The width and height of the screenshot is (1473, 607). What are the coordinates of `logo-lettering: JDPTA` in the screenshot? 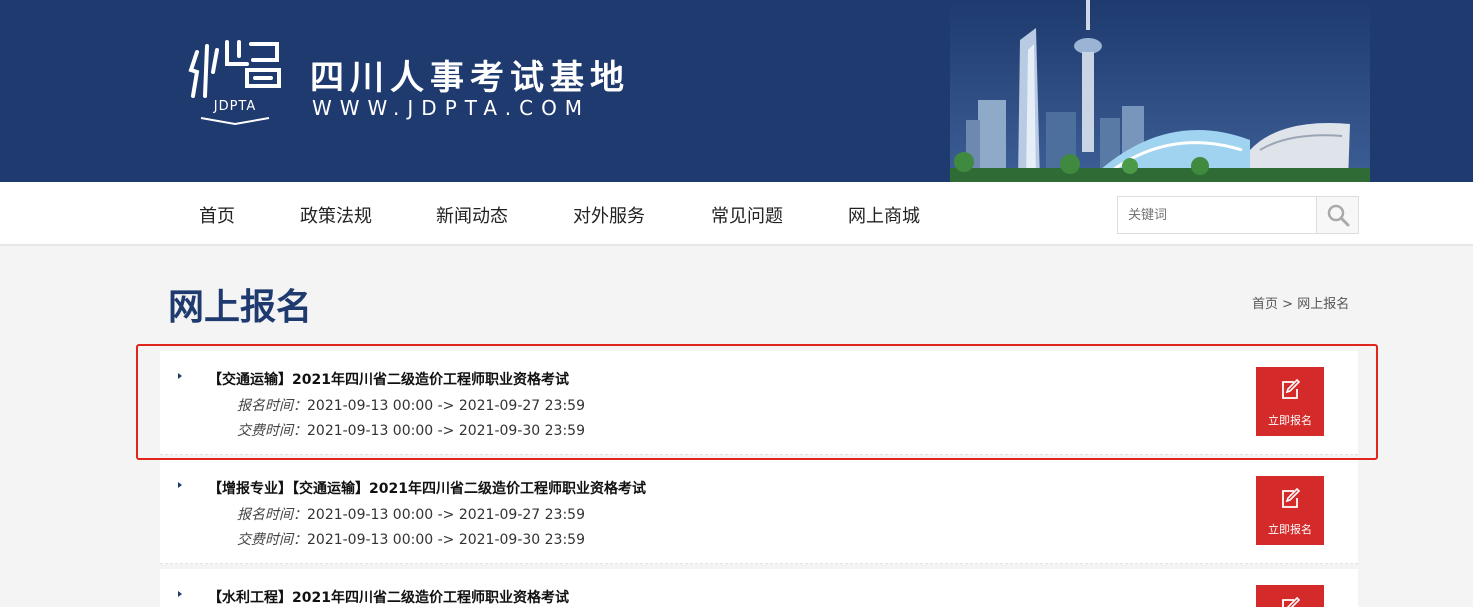 It's located at (235, 106).